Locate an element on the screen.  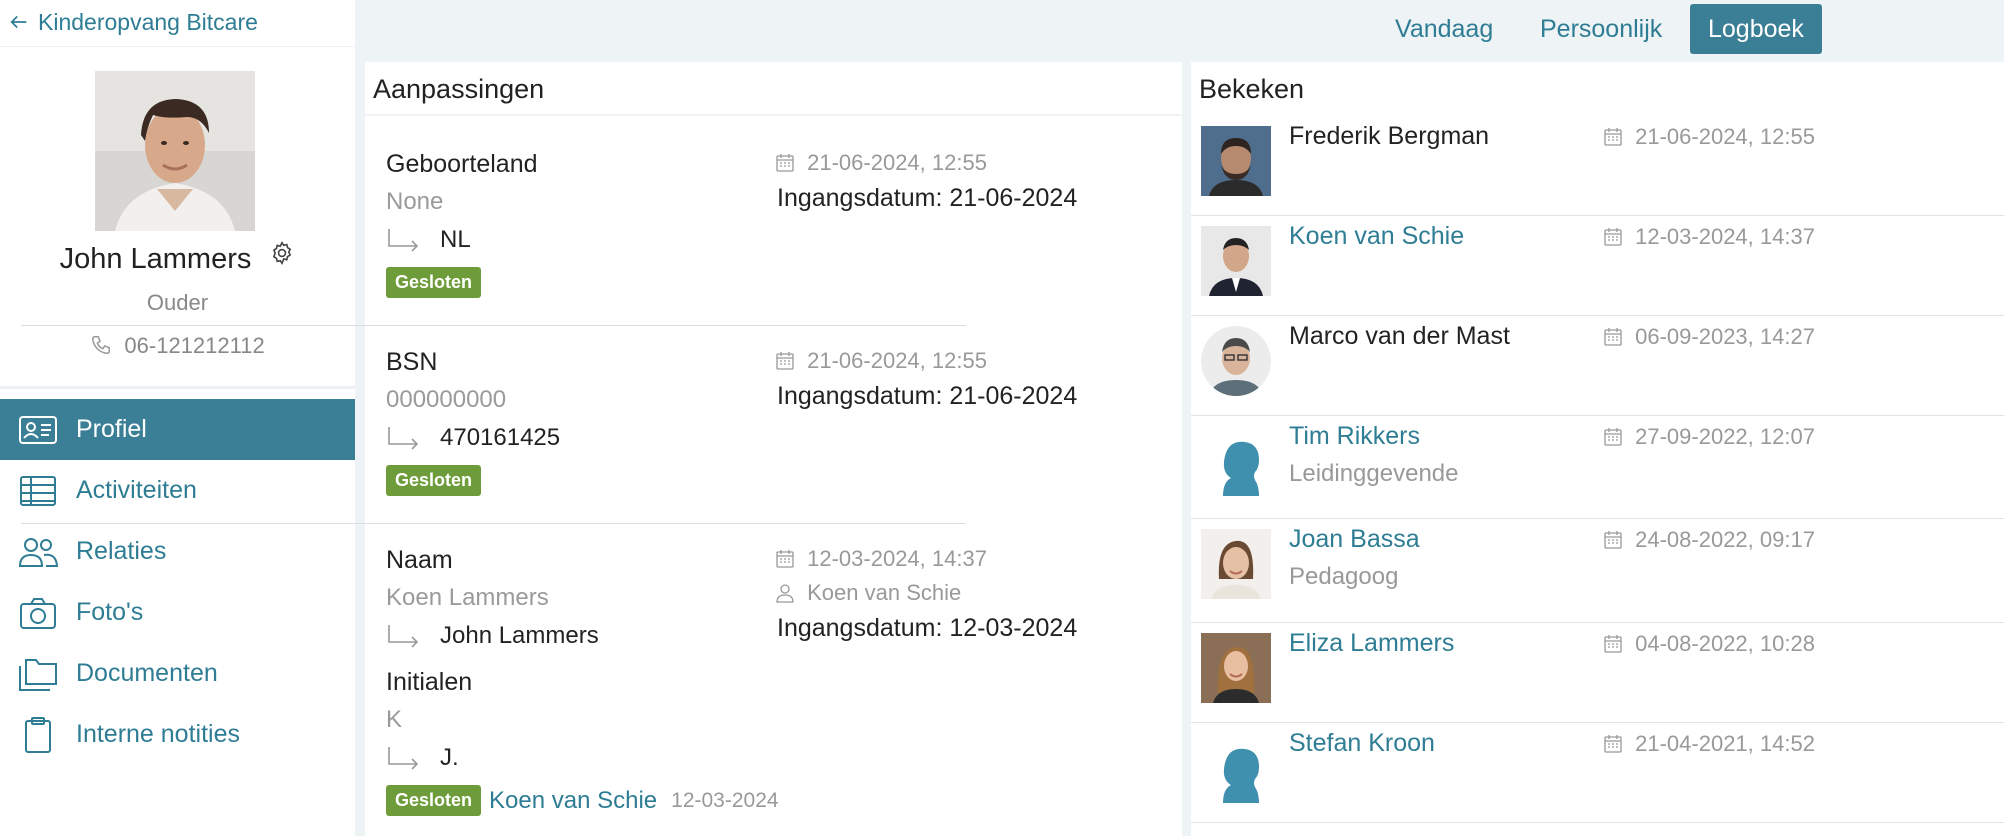
viewed-timestamp: 06-09-2023, 14:27 is located at coordinates (1709, 337).